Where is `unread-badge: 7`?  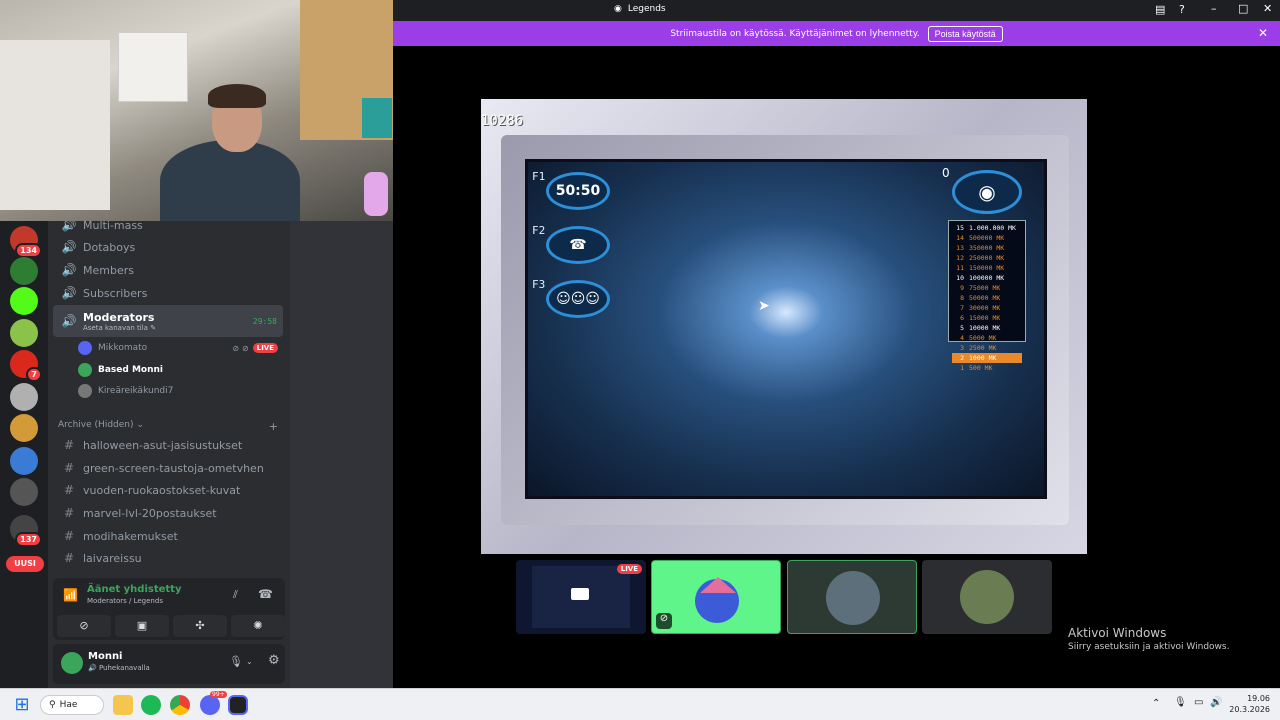 unread-badge: 7 is located at coordinates (34, 374).